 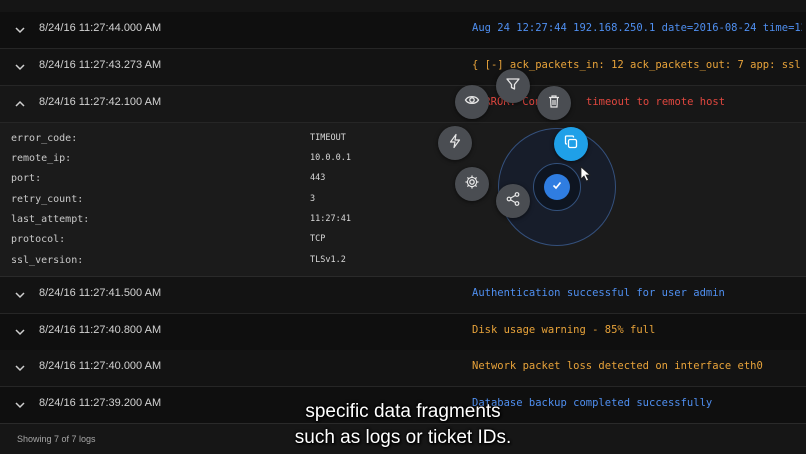 I want to click on check-icon, so click(x=557, y=187).